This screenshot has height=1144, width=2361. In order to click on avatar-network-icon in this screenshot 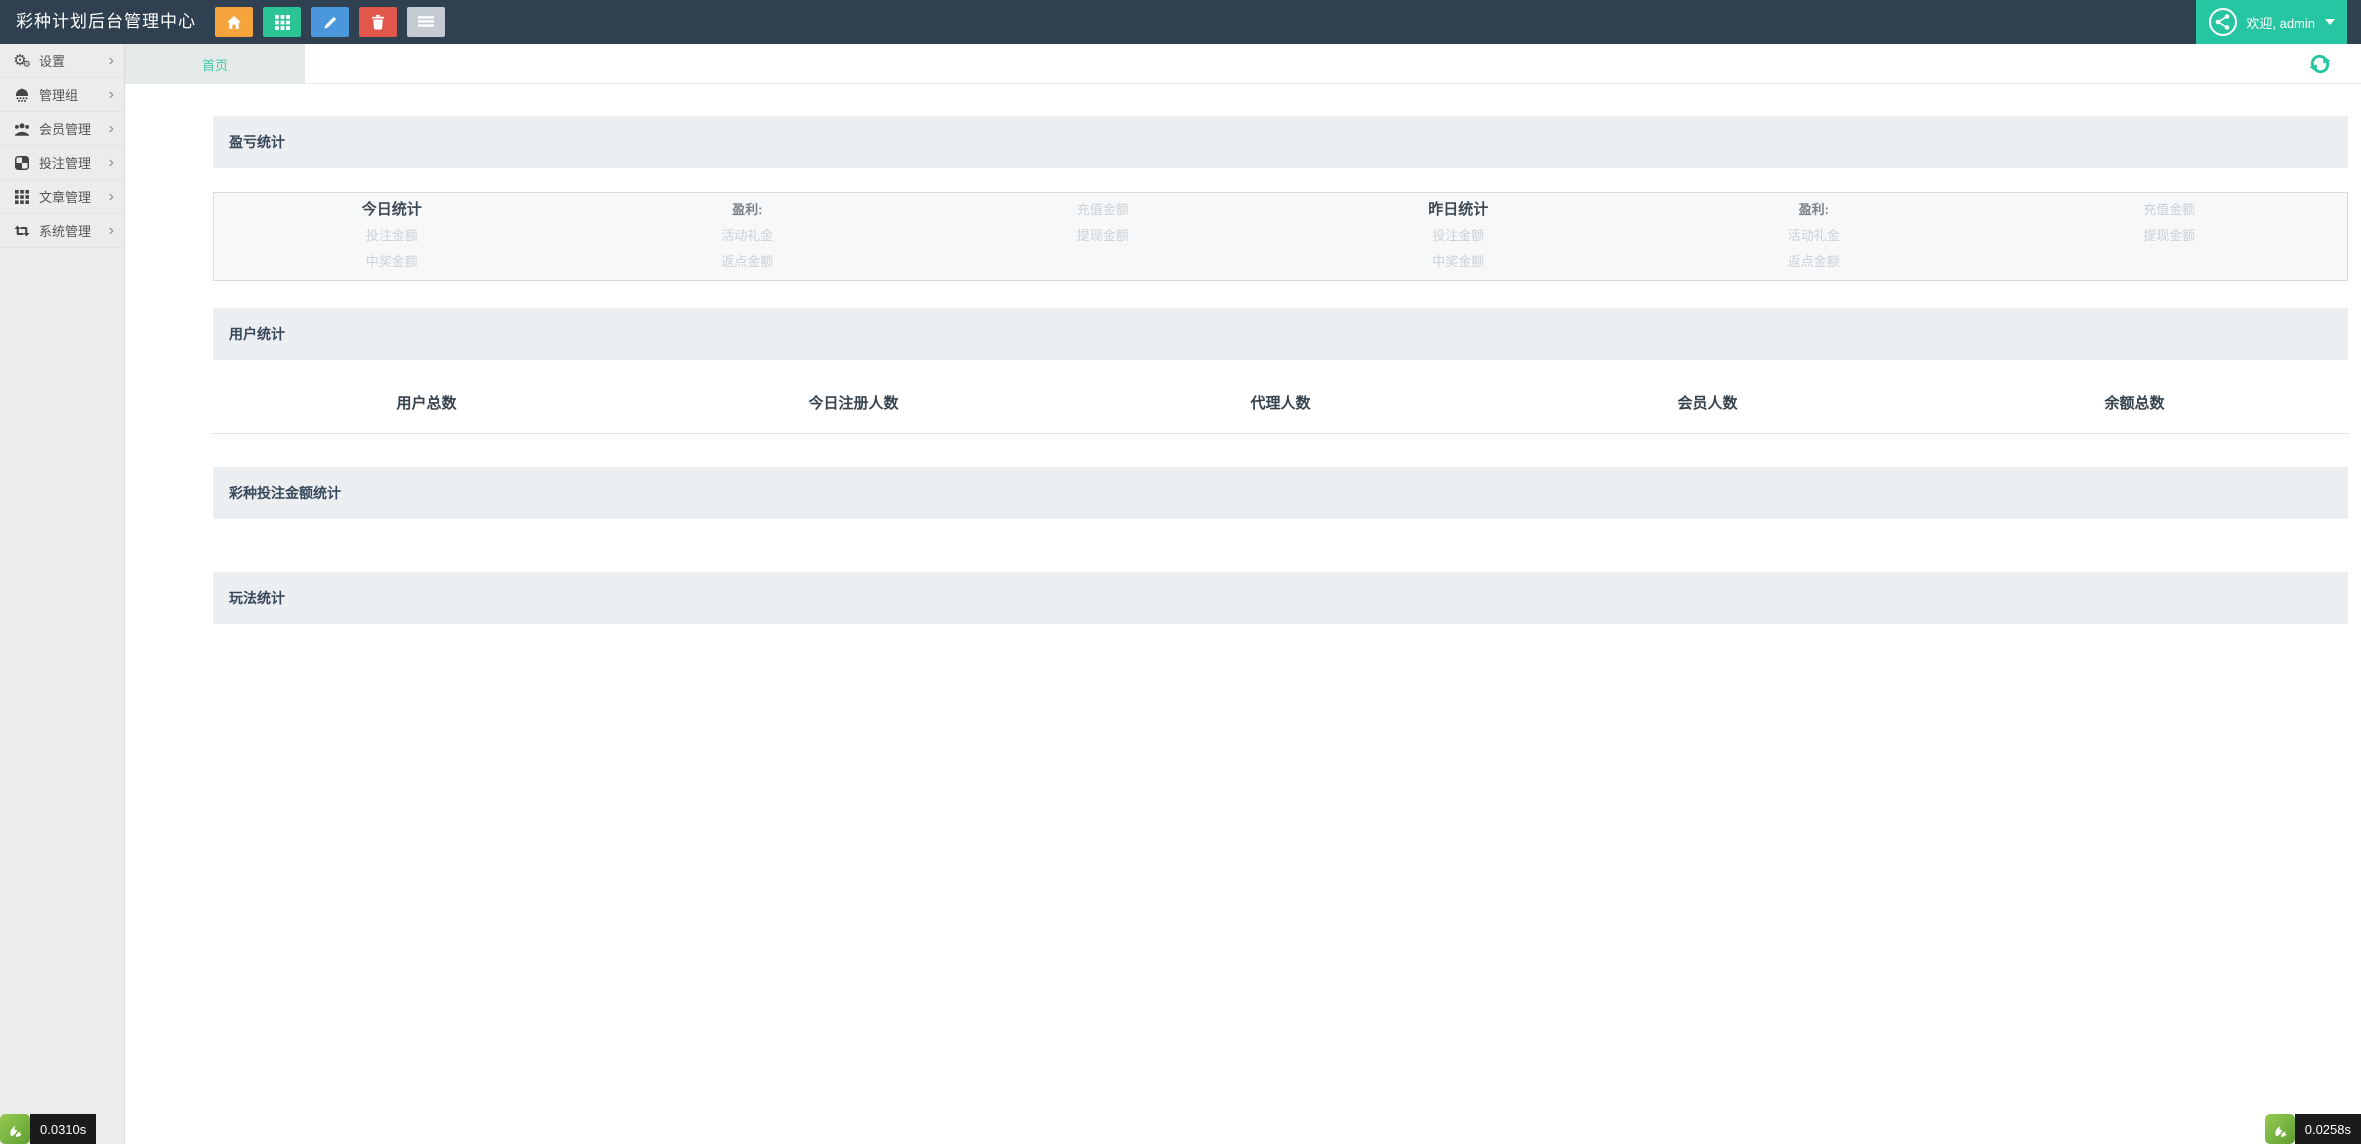, I will do `click(2223, 22)`.